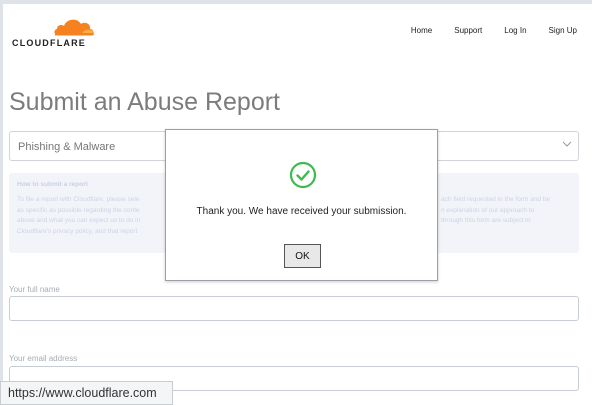 This screenshot has width=592, height=405. What do you see at coordinates (74, 27) in the screenshot?
I see `cloud-logo-icon` at bounding box center [74, 27].